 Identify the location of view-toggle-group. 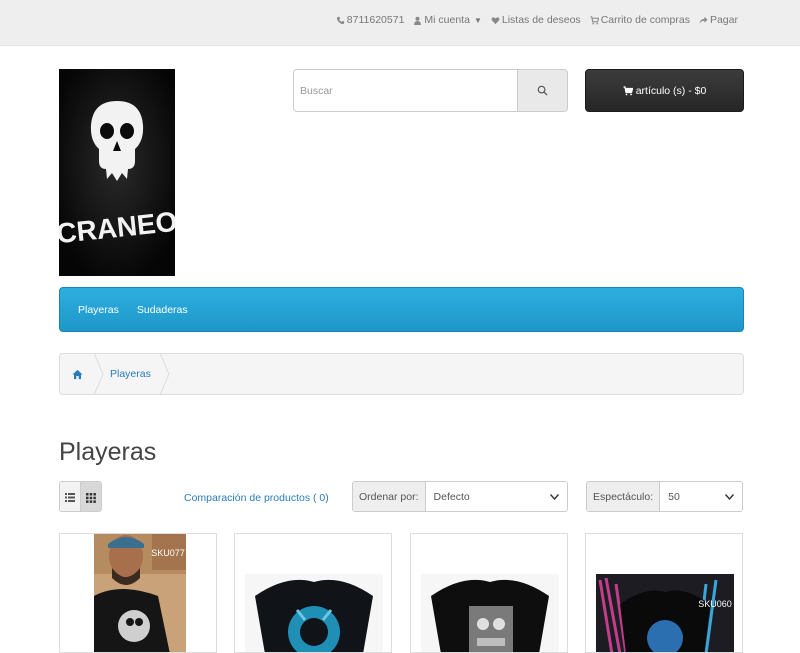
(80, 496).